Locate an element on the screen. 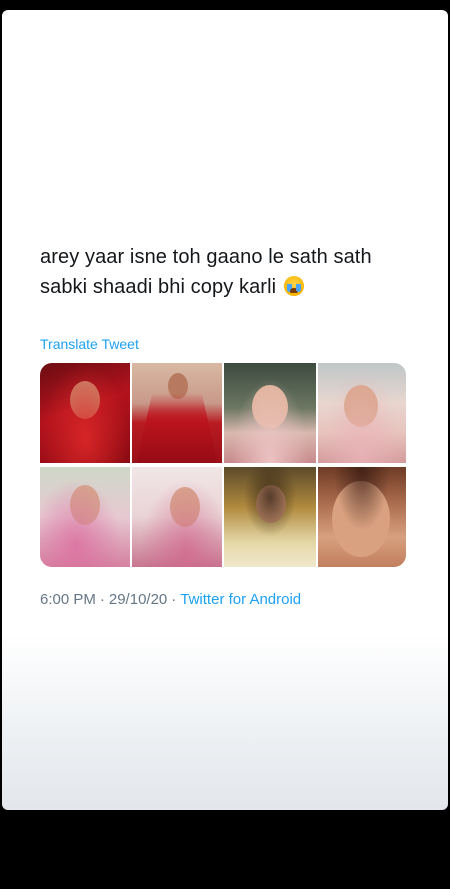 Image resolution: width=450 pixels, height=889 pixels. loudly-crying-face-icon is located at coordinates (293, 286).